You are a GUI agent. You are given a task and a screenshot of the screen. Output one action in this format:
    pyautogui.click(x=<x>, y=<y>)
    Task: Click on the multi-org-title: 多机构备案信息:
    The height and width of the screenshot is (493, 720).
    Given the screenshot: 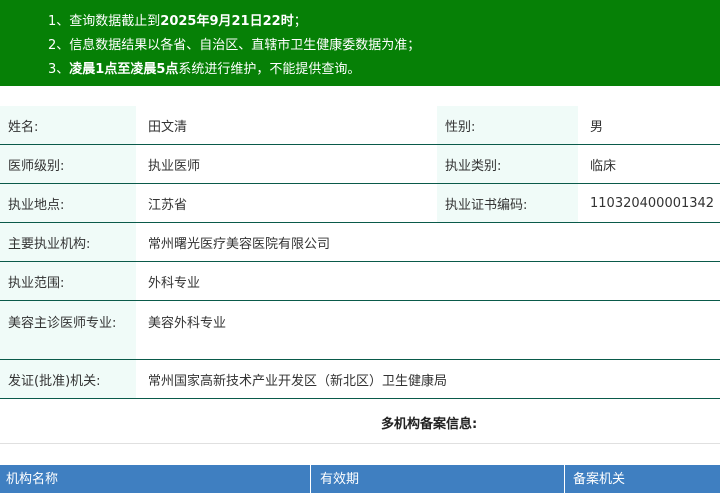 What is the action you would take?
    pyautogui.click(x=429, y=424)
    